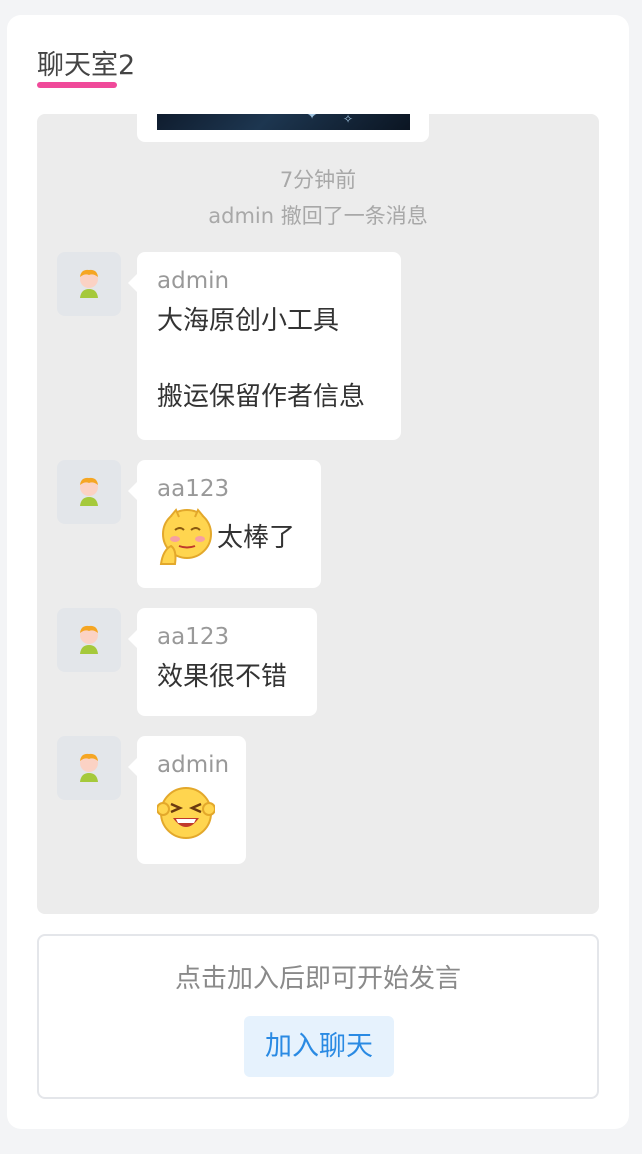 The image size is (642, 1154). I want to click on image-thumbnail: ✦ ✧, so click(283, 122).